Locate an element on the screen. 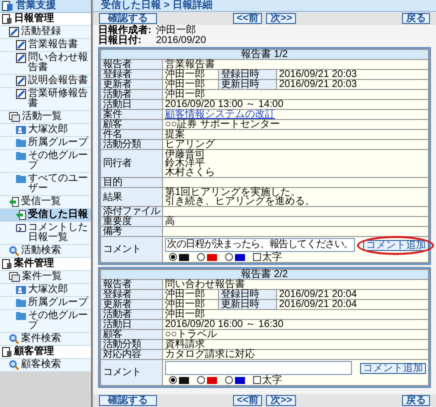  list-icon is located at coordinates (14, 277).